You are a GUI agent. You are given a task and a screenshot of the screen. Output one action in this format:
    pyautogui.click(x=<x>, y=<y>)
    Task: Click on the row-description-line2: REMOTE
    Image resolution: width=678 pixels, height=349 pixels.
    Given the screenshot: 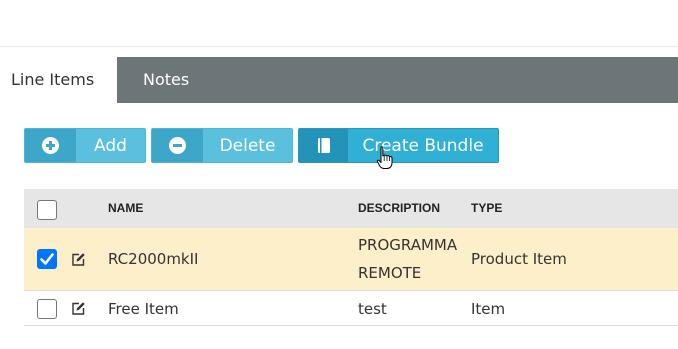 What is the action you would take?
    pyautogui.click(x=390, y=273)
    